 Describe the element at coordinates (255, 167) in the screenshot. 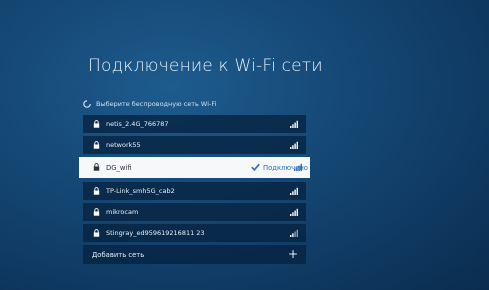

I see `checkmark-icon` at that location.